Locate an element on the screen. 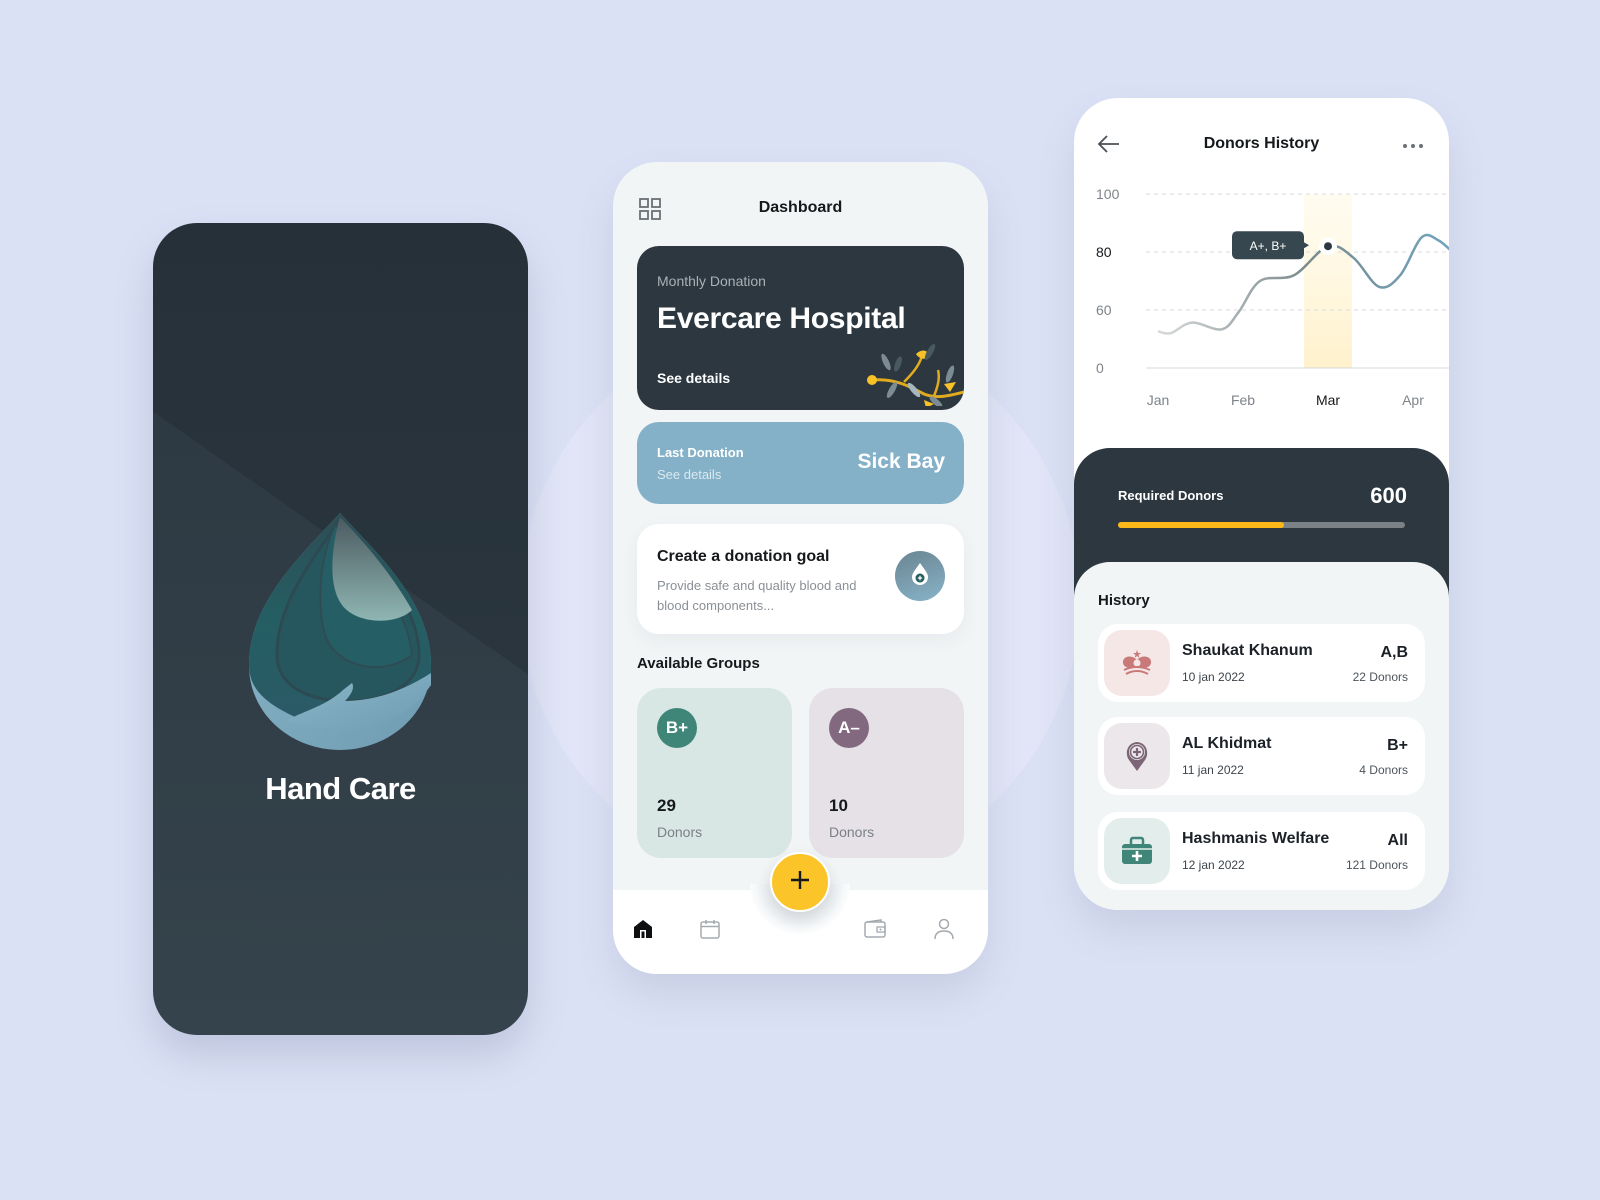  x-tick-label: Apr is located at coordinates (1413, 400).